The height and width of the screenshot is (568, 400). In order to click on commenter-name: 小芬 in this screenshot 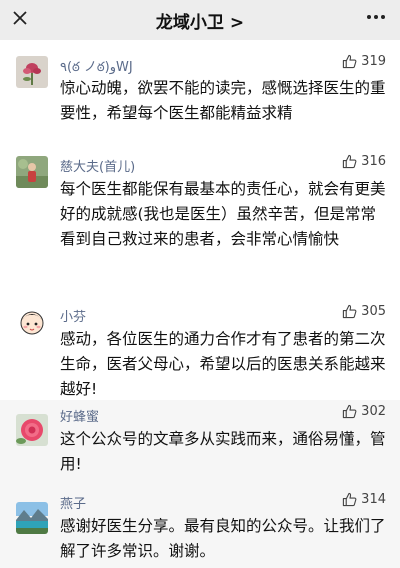, I will do `click(73, 315)`.